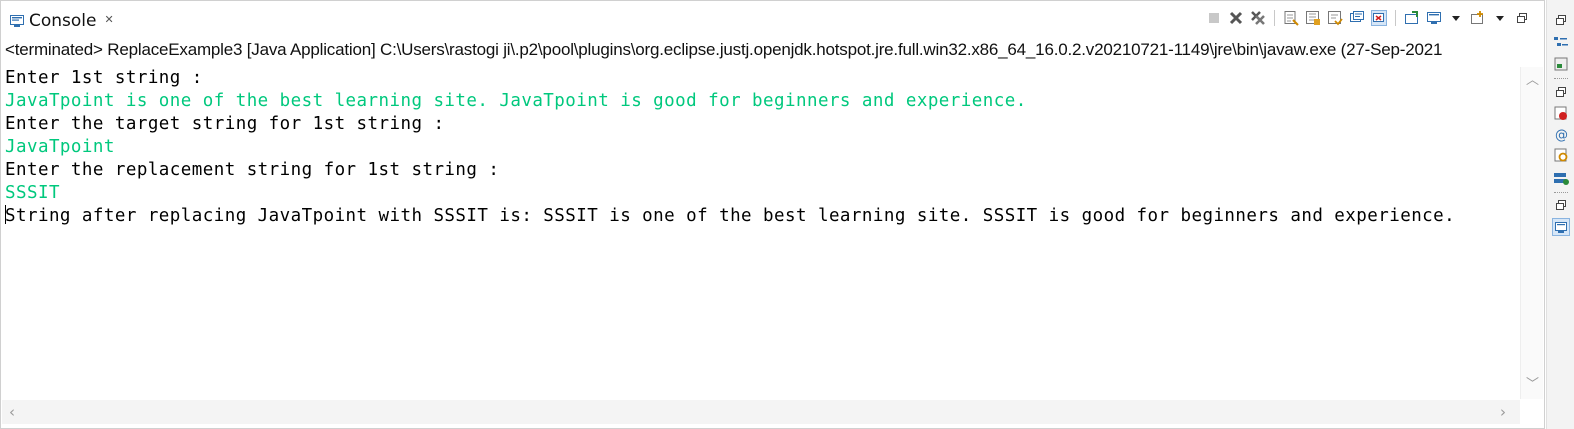 This screenshot has width=1574, height=429. What do you see at coordinates (1368, 18) in the screenshot?
I see `console-toolbar` at bounding box center [1368, 18].